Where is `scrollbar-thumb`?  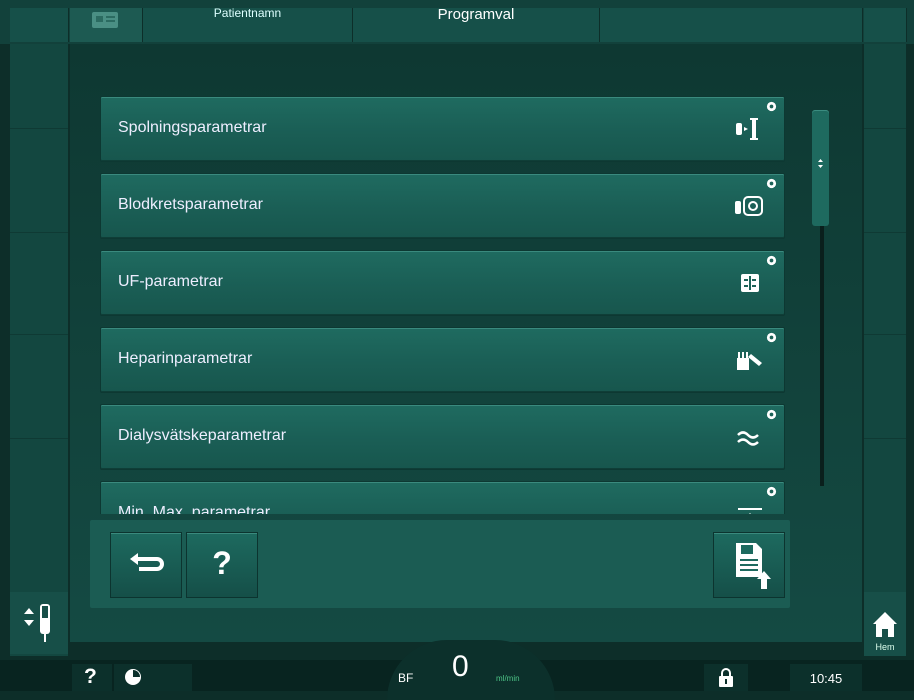
scrollbar-thumb is located at coordinates (820, 168).